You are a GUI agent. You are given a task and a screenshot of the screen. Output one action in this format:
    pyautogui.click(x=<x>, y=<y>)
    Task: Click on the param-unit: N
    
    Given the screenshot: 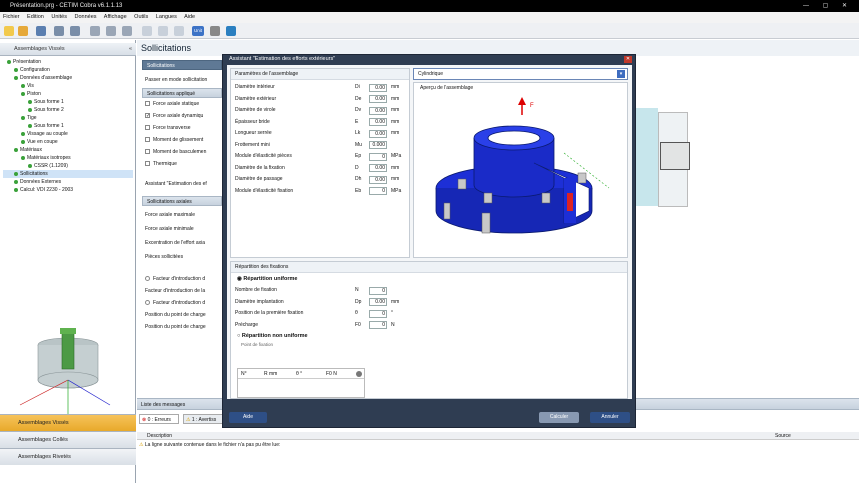 What is the action you would take?
    pyautogui.click(x=393, y=324)
    